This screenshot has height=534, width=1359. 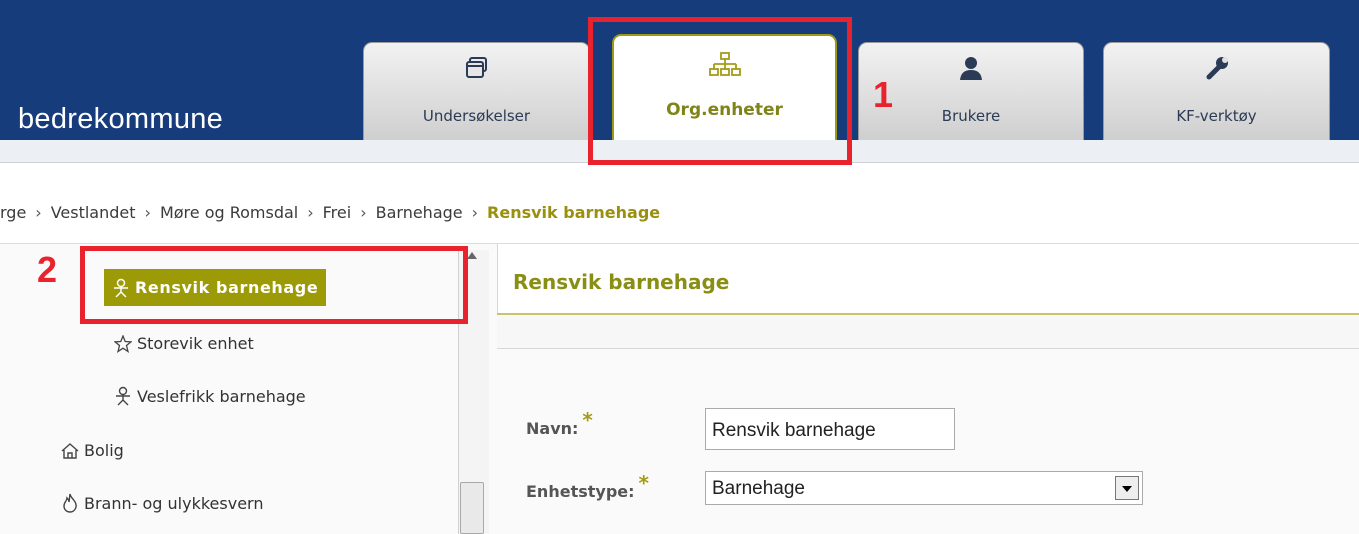 What do you see at coordinates (70, 503) in the screenshot?
I see `fire-icon` at bounding box center [70, 503].